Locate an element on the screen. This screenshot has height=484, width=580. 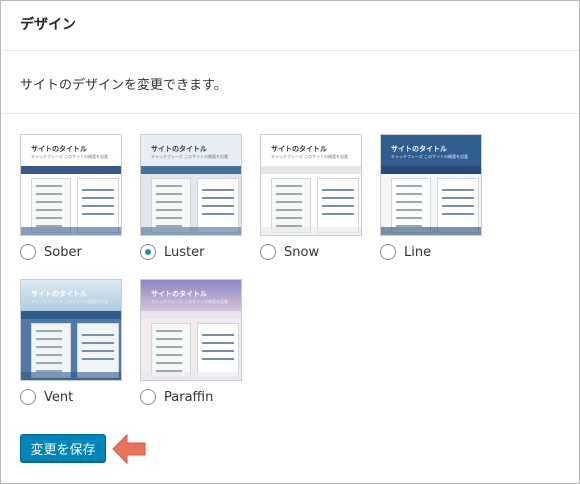
arrow-left-icon is located at coordinates (129, 449).